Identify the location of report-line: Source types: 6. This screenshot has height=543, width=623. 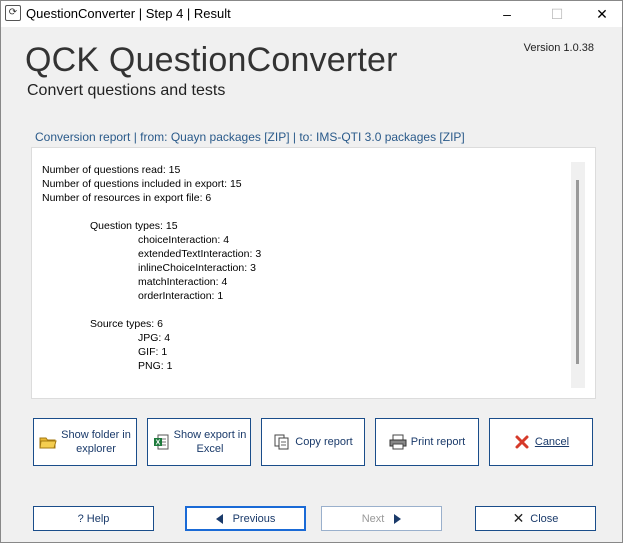
(126, 324).